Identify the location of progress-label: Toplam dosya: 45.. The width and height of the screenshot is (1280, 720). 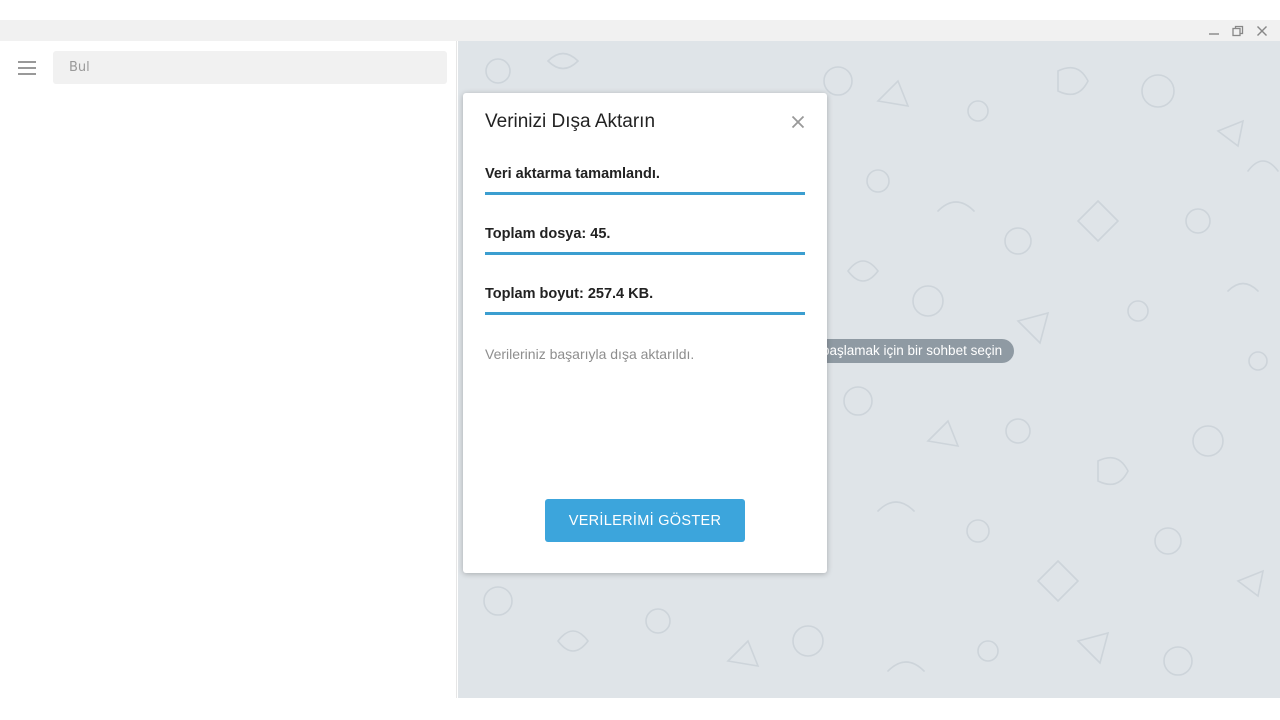
(548, 234).